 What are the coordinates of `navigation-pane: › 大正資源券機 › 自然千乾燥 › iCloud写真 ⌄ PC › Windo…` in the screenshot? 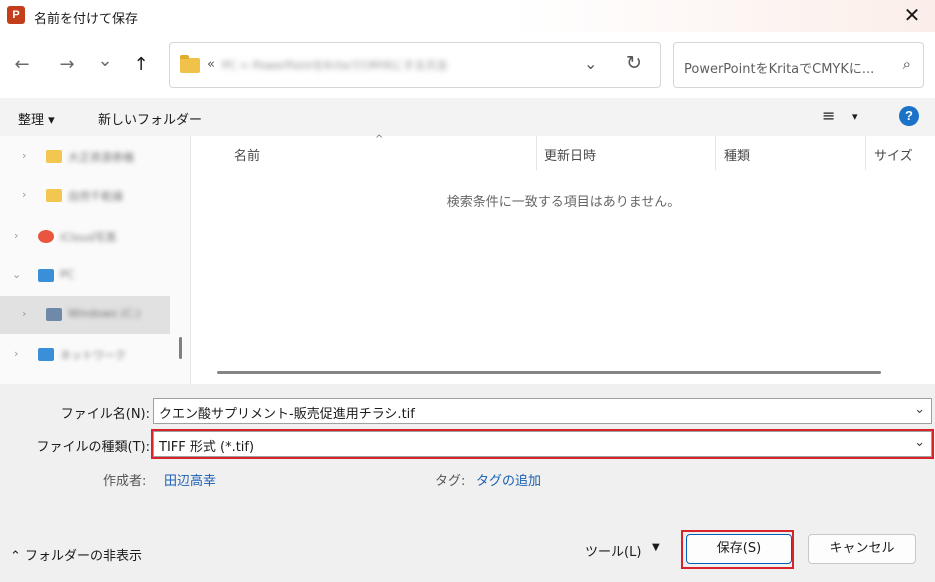 It's located at (95, 260).